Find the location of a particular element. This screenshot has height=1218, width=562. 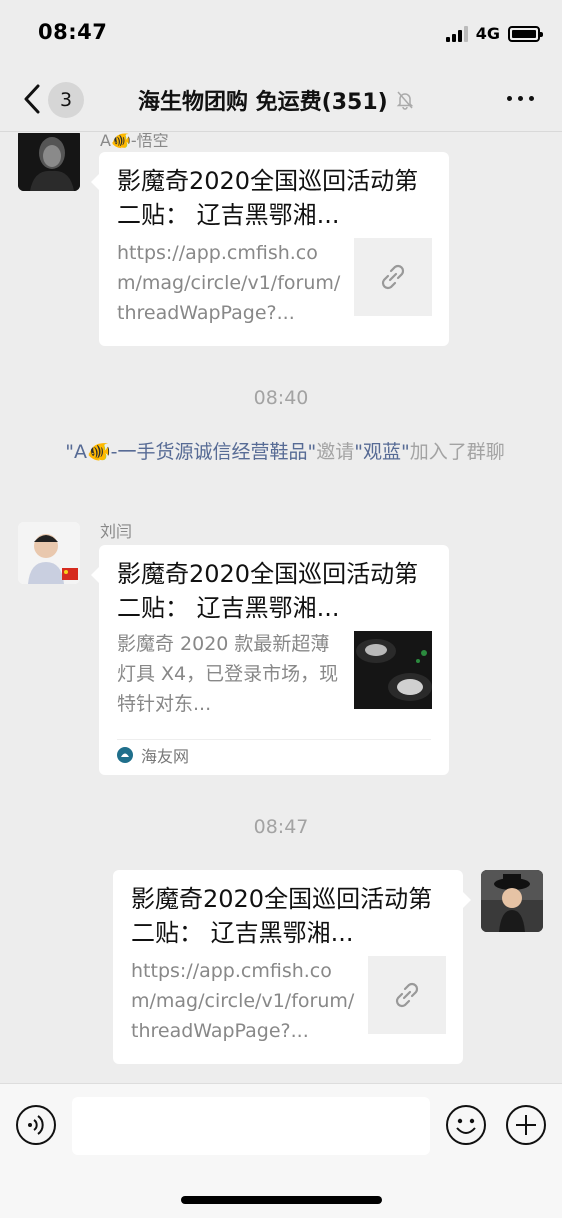

system-message: "A🐠-一手货源诚信经营鞋品"邀请"观蓝"加入了群聊 is located at coordinates (285, 452).